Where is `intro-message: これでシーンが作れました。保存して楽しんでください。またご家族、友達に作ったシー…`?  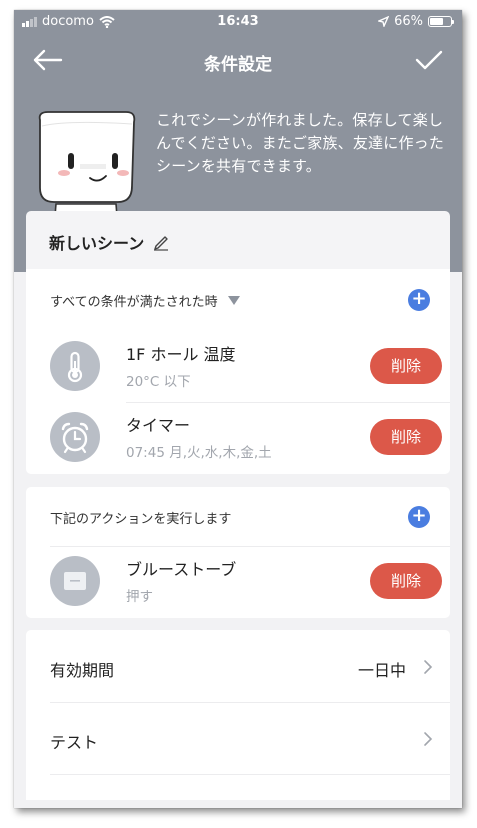
intro-message: これでシーンが作れました。保存して楽しんでください。またご家族、友達に作ったシー… is located at coordinates (300, 143).